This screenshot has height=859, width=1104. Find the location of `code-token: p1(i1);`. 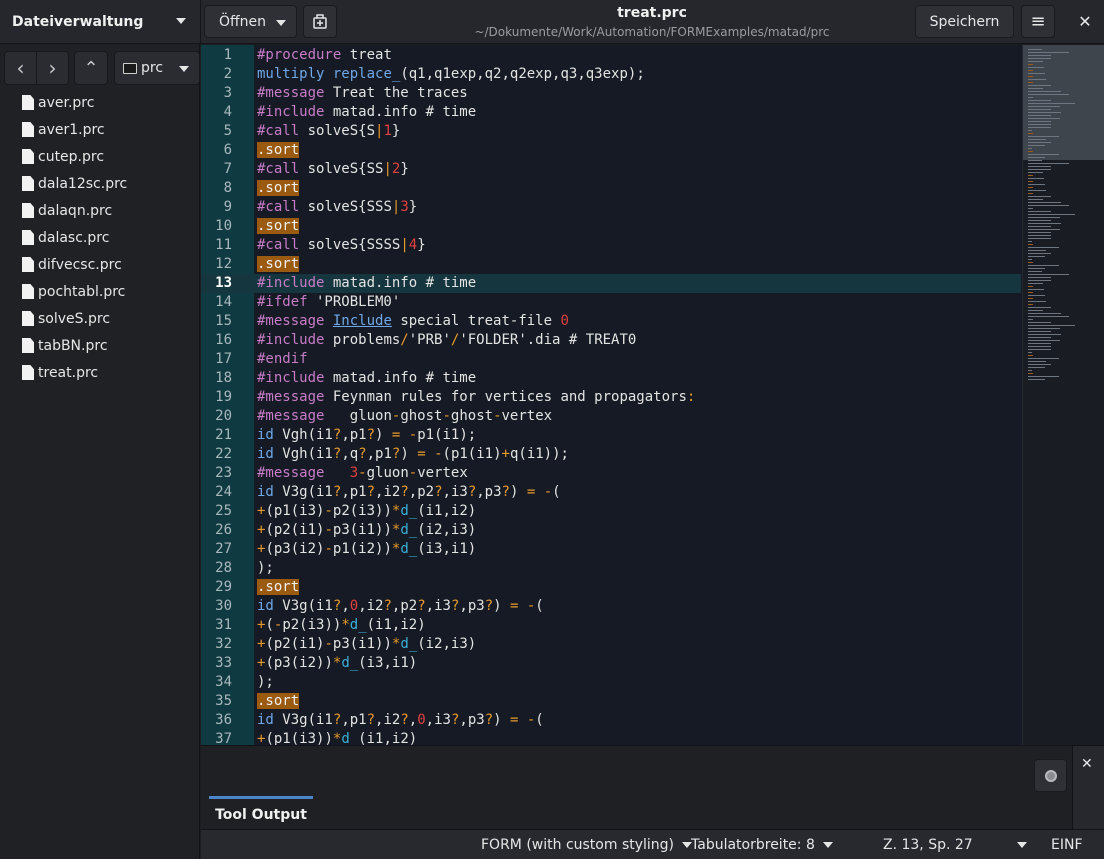

code-token: p1(i1); is located at coordinates (447, 435).